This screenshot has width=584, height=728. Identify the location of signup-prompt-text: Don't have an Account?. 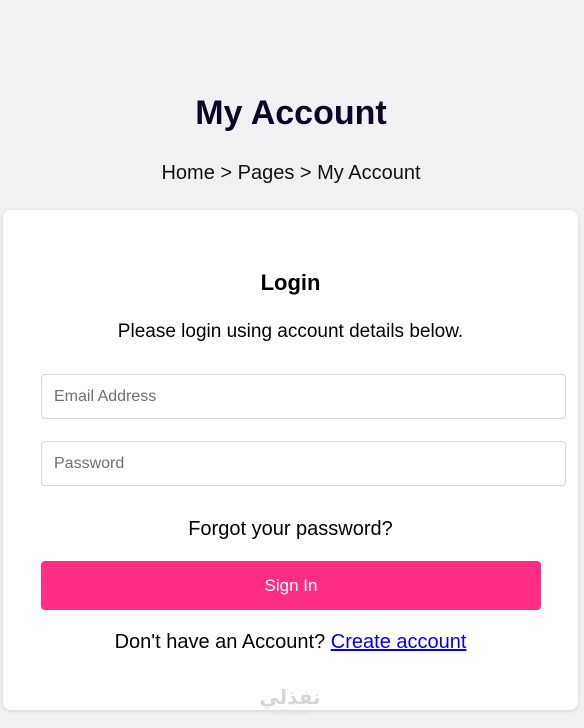
(222, 642).